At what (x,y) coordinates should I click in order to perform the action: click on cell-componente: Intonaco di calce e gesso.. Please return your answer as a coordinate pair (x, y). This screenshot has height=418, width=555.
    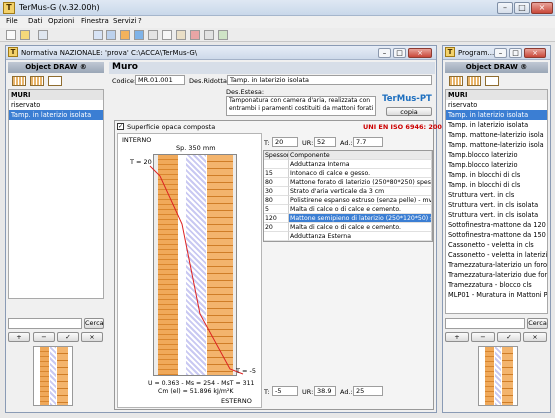
    Looking at the image, I should click on (360, 173).